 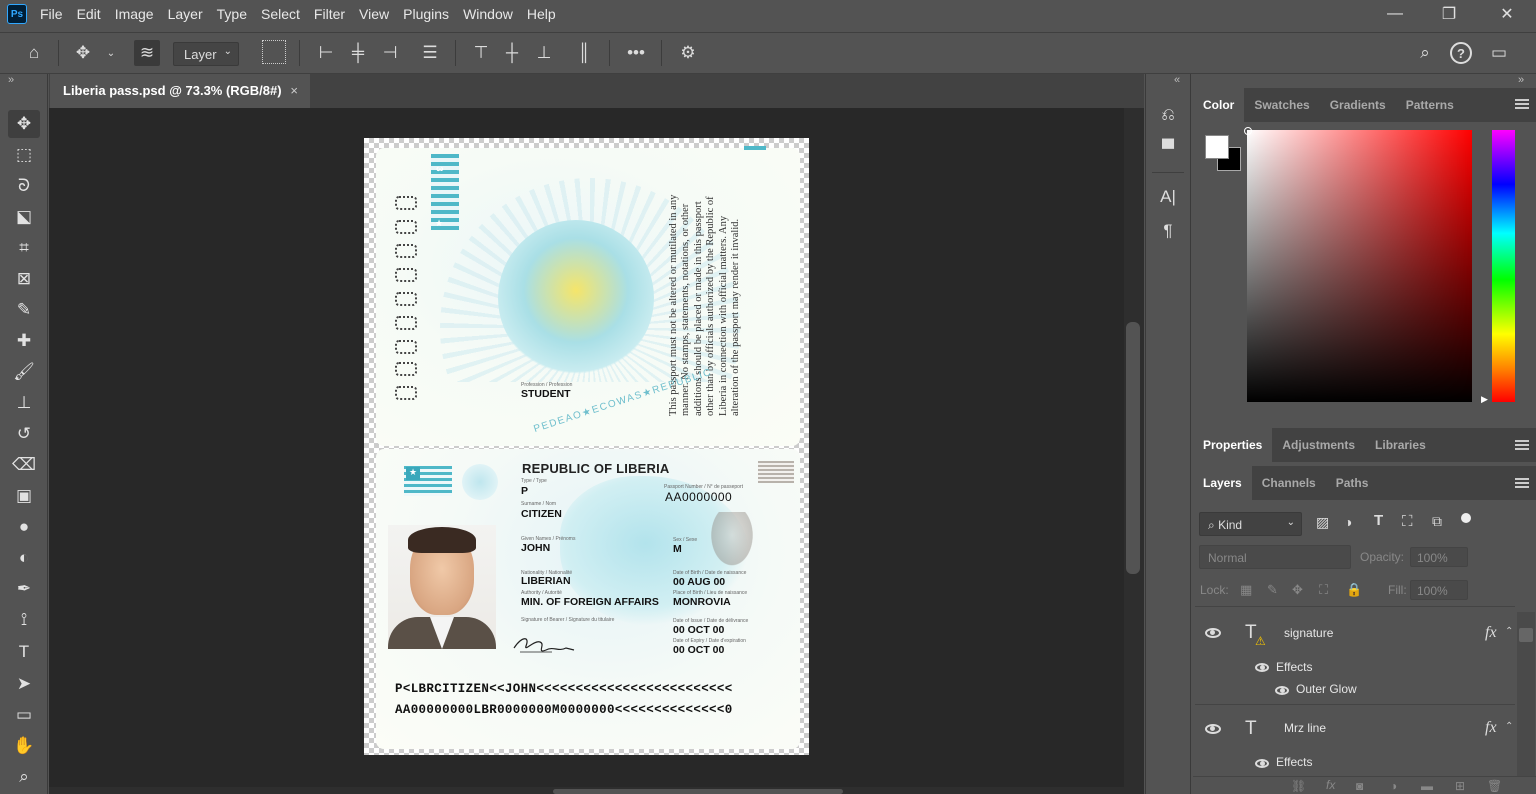 I want to click on smart-object-filter-icon: ⧉, so click(x=1437, y=521).